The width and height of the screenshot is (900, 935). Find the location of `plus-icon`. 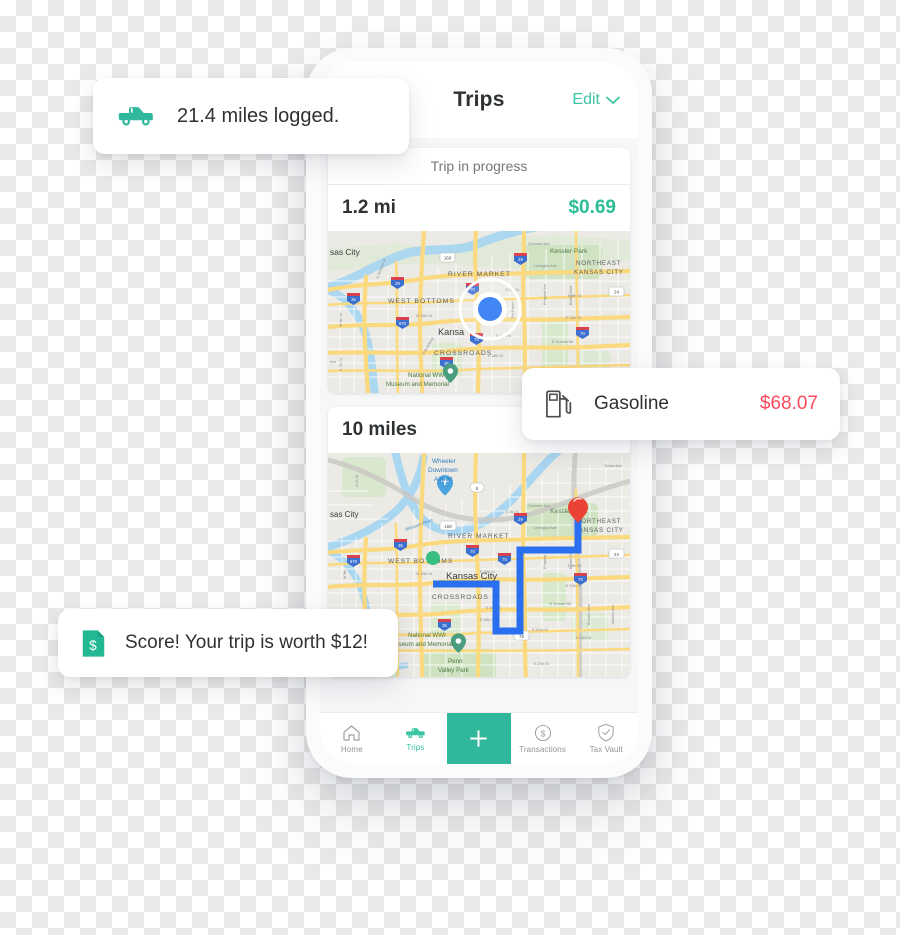

plus-icon is located at coordinates (479, 738).